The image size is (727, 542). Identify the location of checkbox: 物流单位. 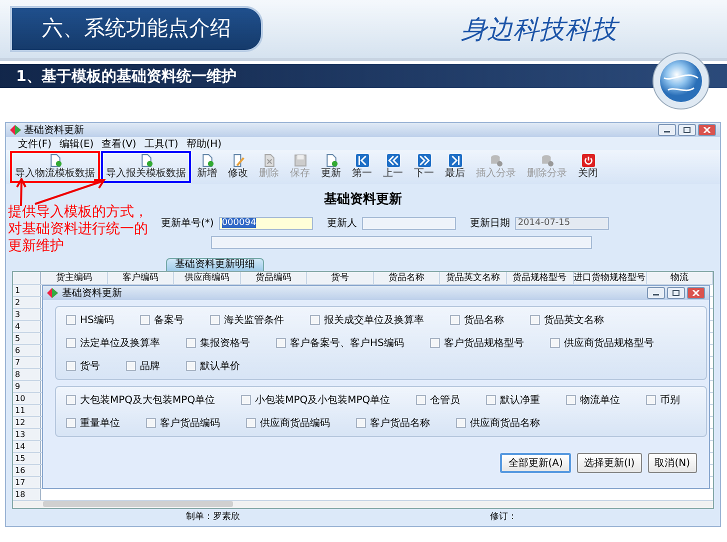
(593, 400).